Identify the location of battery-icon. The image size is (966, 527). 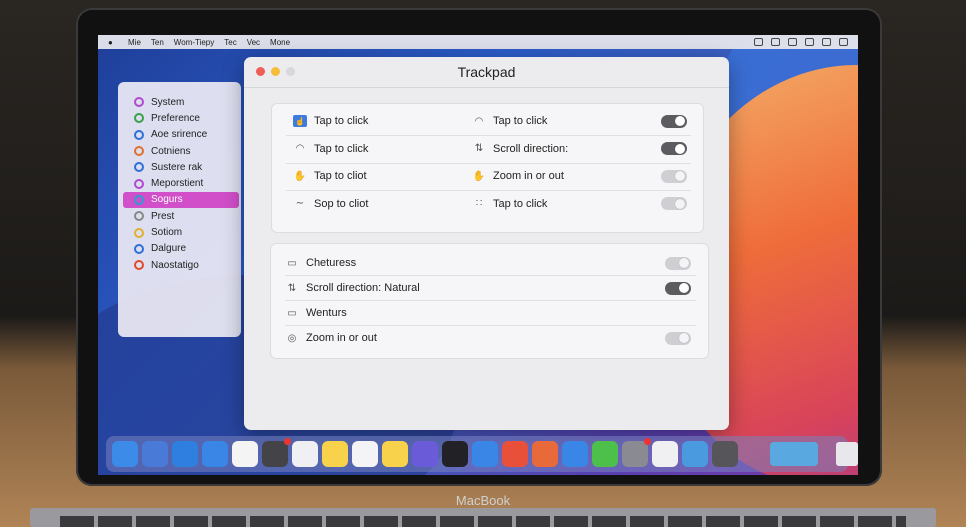
(809, 42).